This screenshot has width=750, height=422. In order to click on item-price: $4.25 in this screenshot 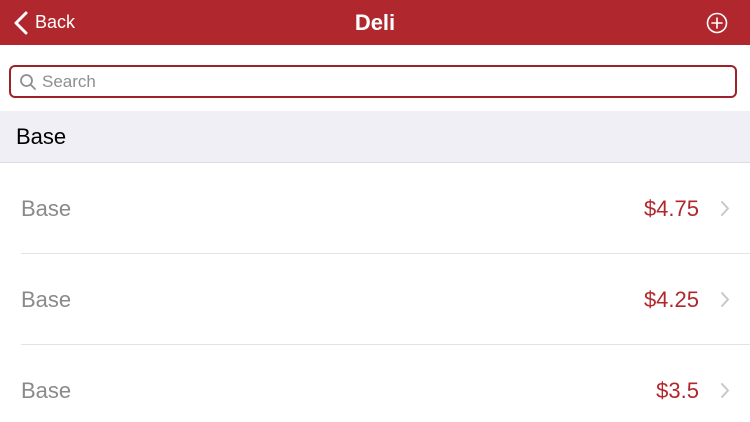, I will do `click(671, 299)`.